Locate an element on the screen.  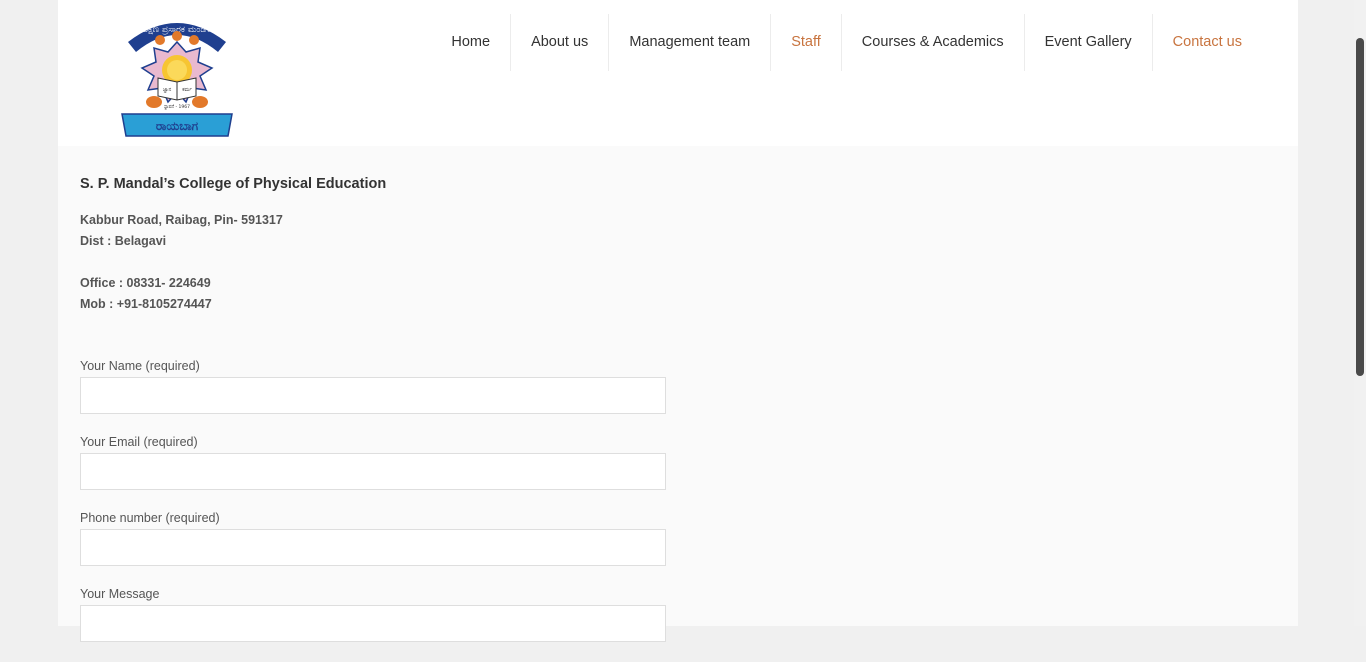
name-input is located at coordinates (373, 395).